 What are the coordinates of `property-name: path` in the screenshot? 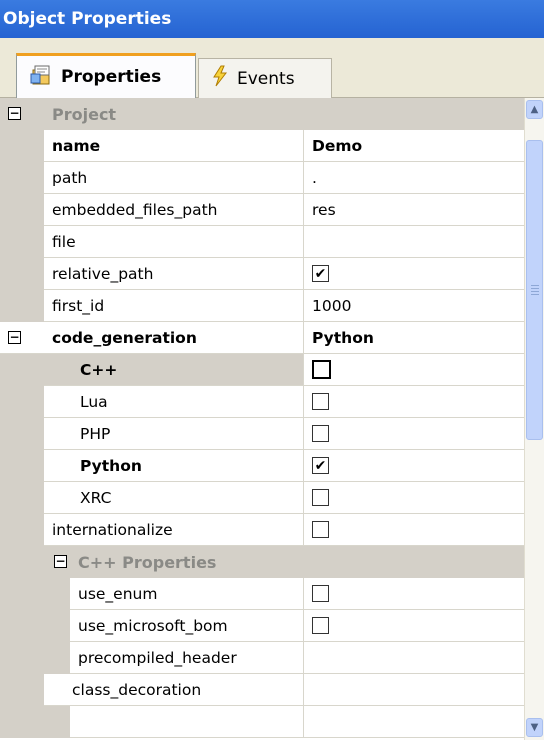 It's located at (174, 178).